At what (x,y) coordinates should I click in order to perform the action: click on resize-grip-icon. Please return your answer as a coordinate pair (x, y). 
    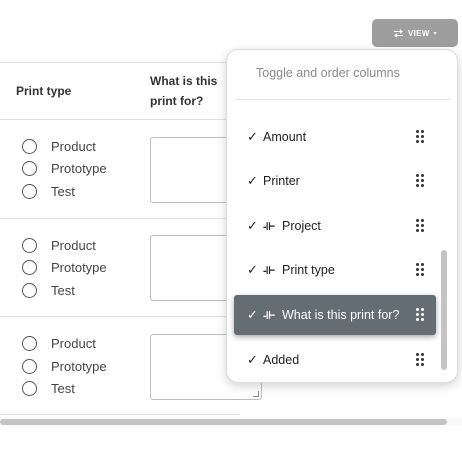
    Looking at the image, I should click on (256, 394).